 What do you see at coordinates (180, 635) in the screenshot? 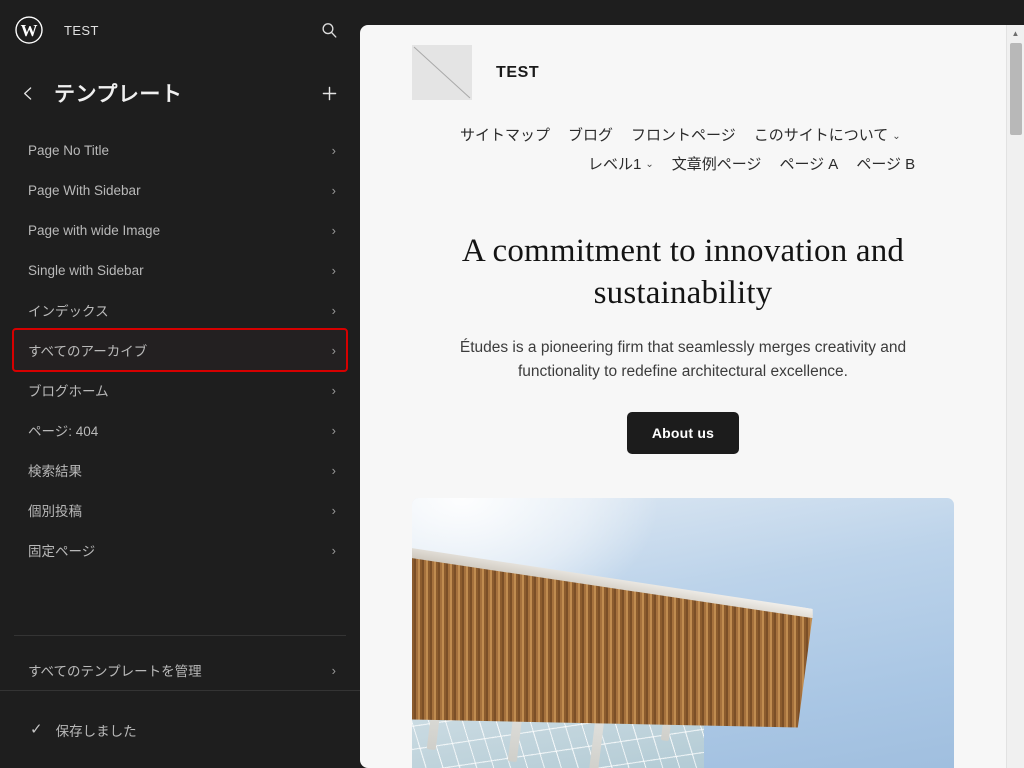
I see `sidebar-divider` at bounding box center [180, 635].